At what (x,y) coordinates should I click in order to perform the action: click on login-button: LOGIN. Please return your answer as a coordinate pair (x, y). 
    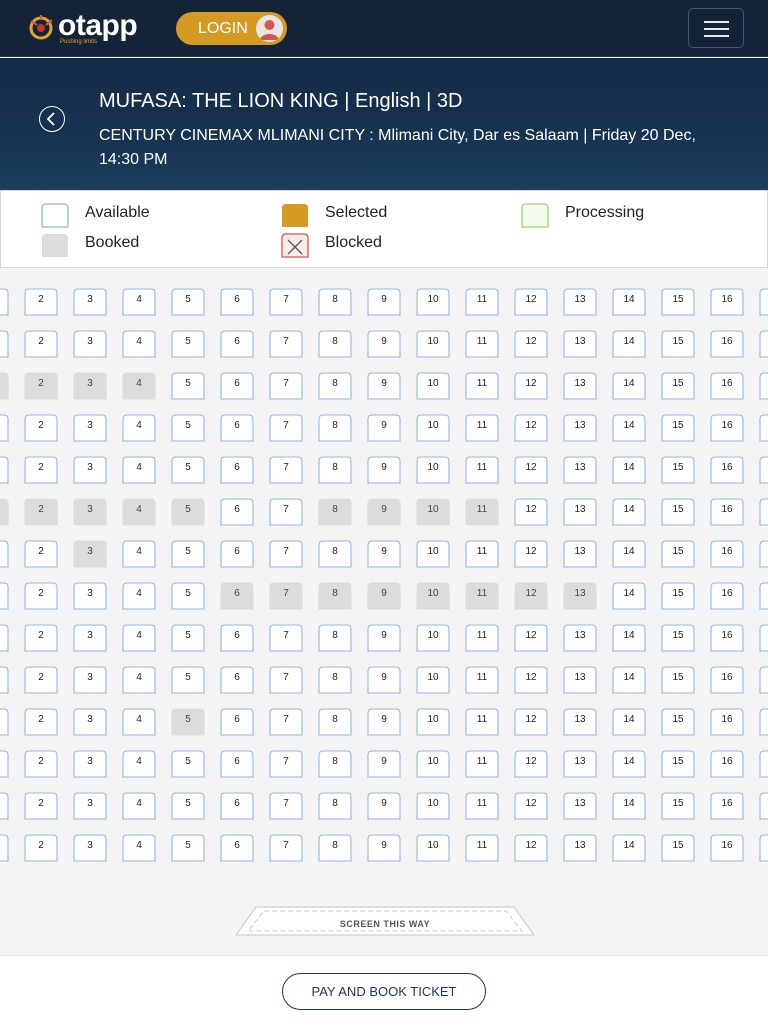
    Looking at the image, I should click on (231, 28).